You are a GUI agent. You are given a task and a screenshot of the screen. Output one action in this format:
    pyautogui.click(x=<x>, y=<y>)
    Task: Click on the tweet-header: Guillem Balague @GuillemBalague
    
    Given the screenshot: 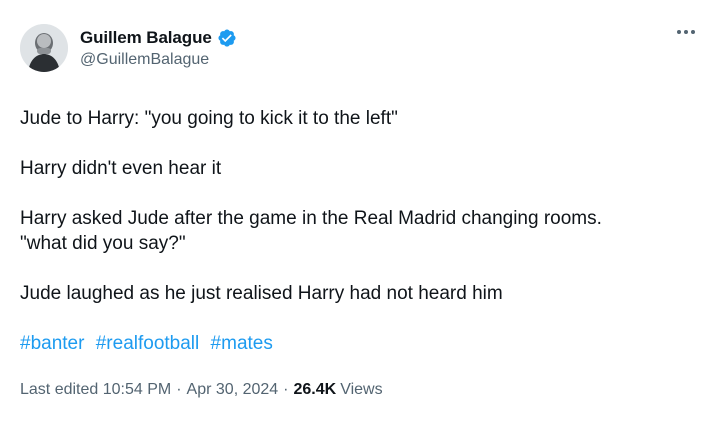 What is the action you would take?
    pyautogui.click(x=360, y=48)
    